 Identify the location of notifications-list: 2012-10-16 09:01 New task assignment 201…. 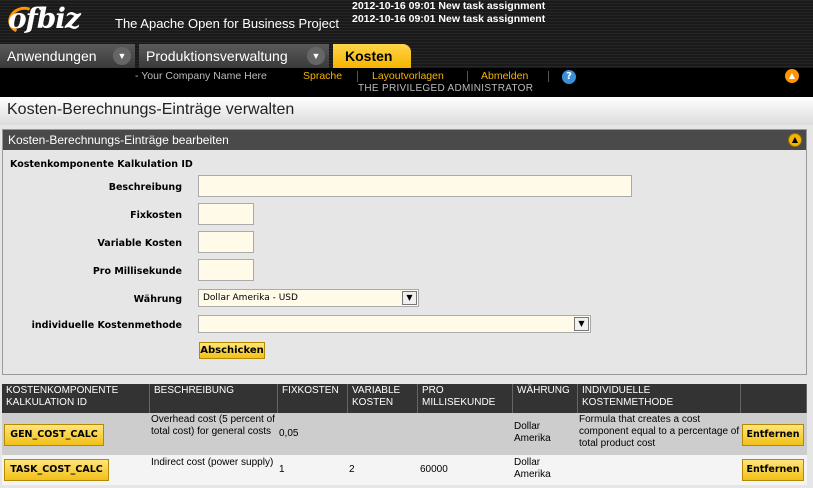
(482, 13).